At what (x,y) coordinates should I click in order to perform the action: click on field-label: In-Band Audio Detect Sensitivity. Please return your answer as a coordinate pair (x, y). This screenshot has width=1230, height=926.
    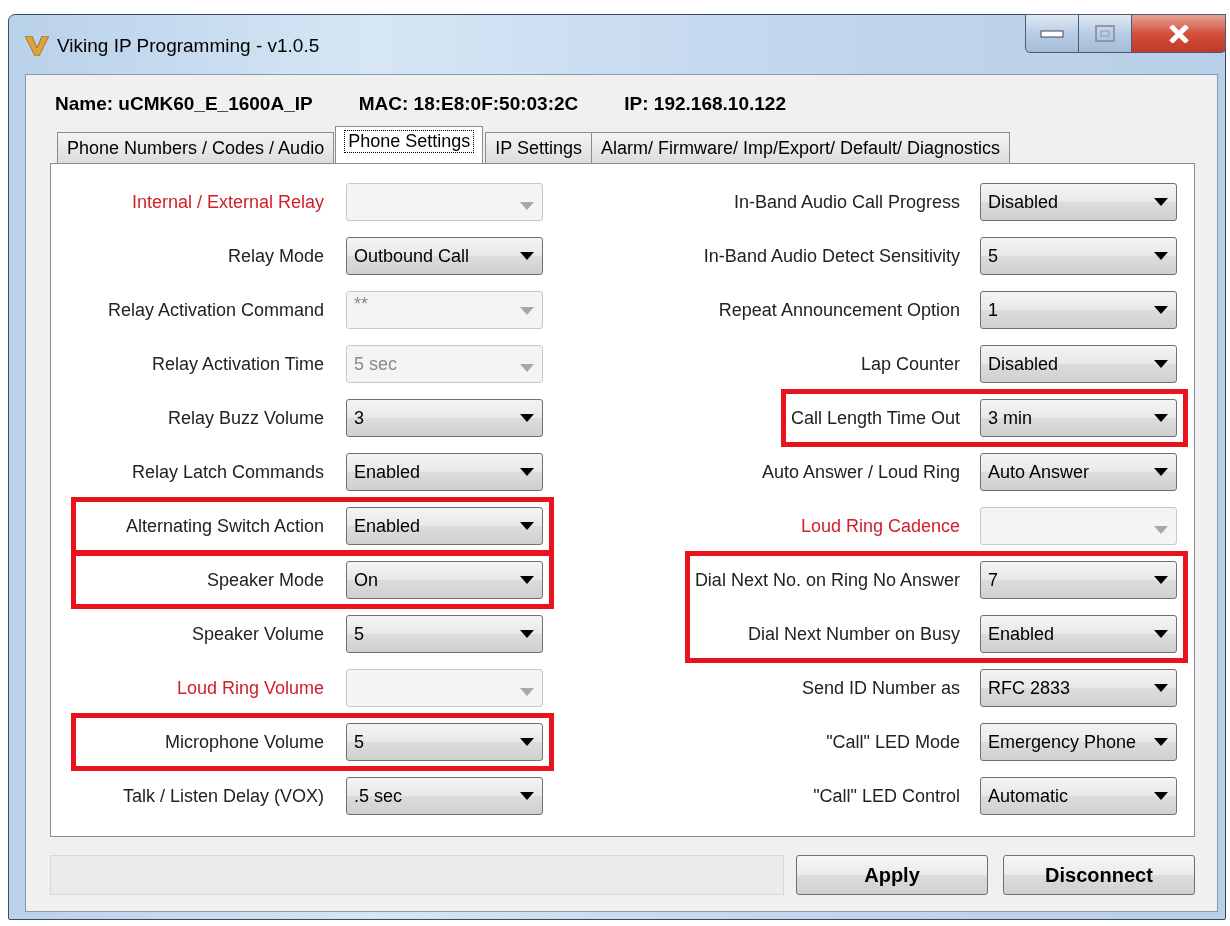
    Looking at the image, I should click on (831, 256).